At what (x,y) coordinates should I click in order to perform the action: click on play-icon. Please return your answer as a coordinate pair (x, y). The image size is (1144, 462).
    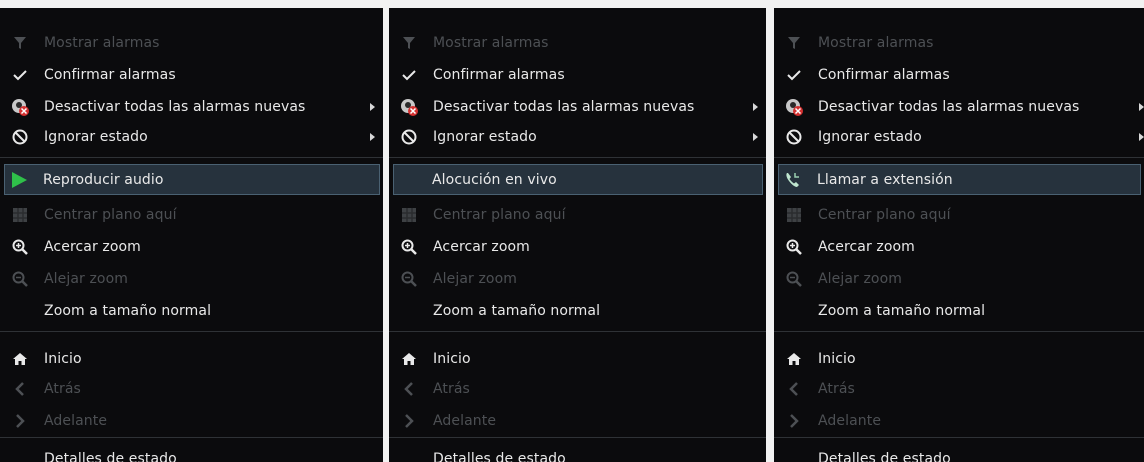
    Looking at the image, I should click on (19, 180).